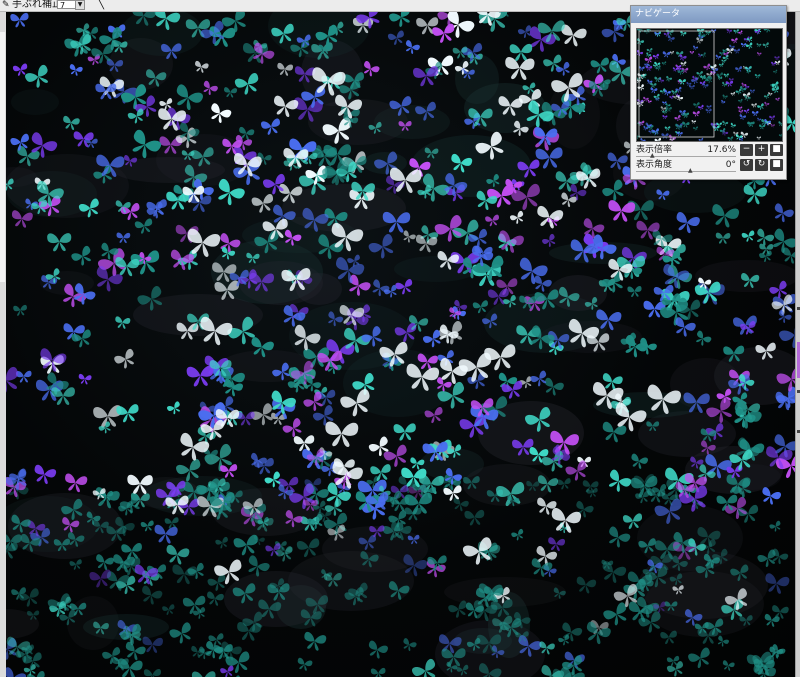 Image resolution: width=800 pixels, height=677 pixels. What do you see at coordinates (761, 150) in the screenshot?
I see `plus-icon: +` at bounding box center [761, 150].